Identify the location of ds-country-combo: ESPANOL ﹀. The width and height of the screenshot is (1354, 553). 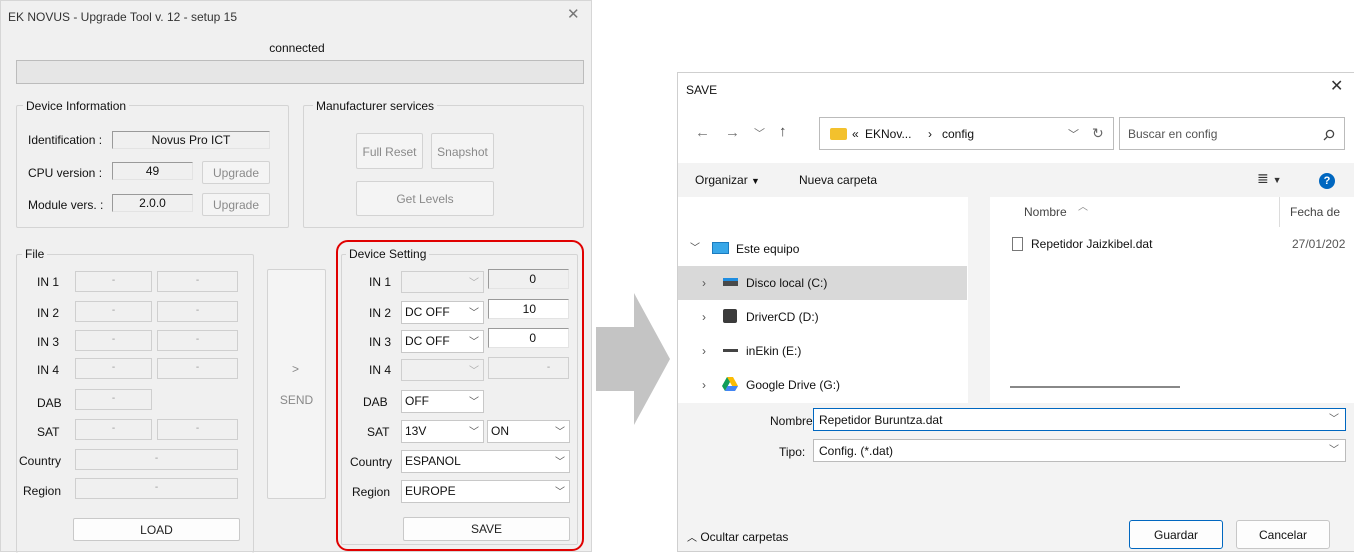
(485, 461).